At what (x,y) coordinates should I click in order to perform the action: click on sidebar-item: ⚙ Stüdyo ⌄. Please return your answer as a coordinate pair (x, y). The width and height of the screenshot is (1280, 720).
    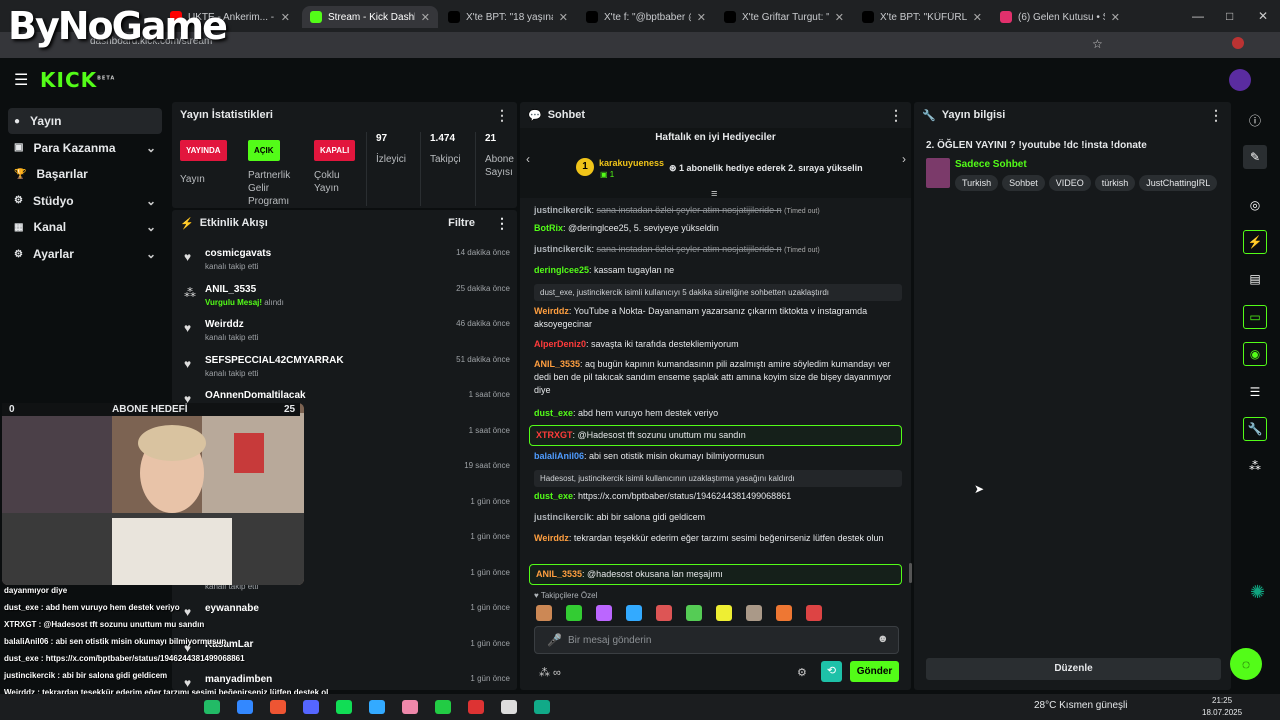
    Looking at the image, I should click on (85, 201).